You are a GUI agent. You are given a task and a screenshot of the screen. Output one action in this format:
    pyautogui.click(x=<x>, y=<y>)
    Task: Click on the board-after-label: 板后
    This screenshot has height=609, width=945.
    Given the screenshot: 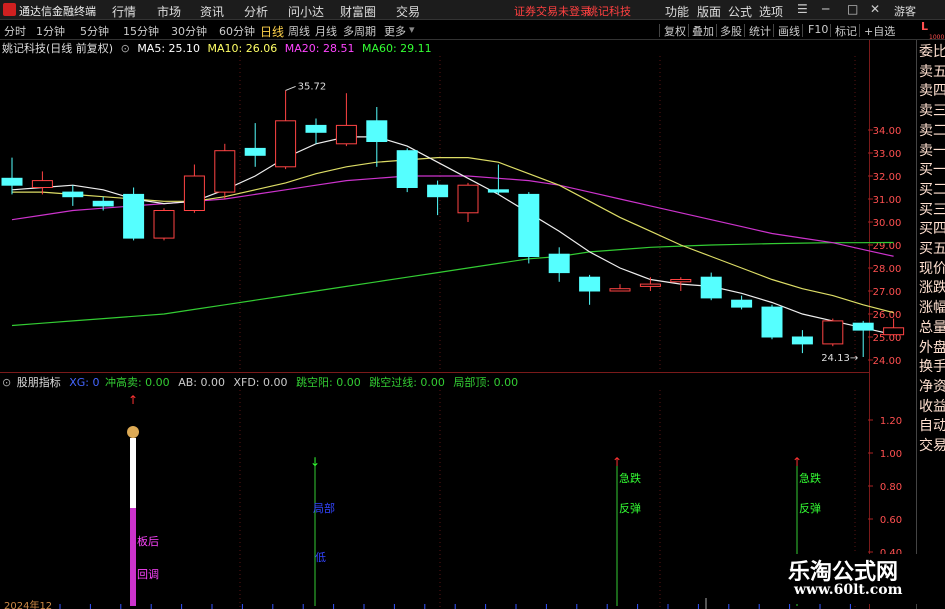 What is the action you would take?
    pyautogui.click(x=148, y=541)
    